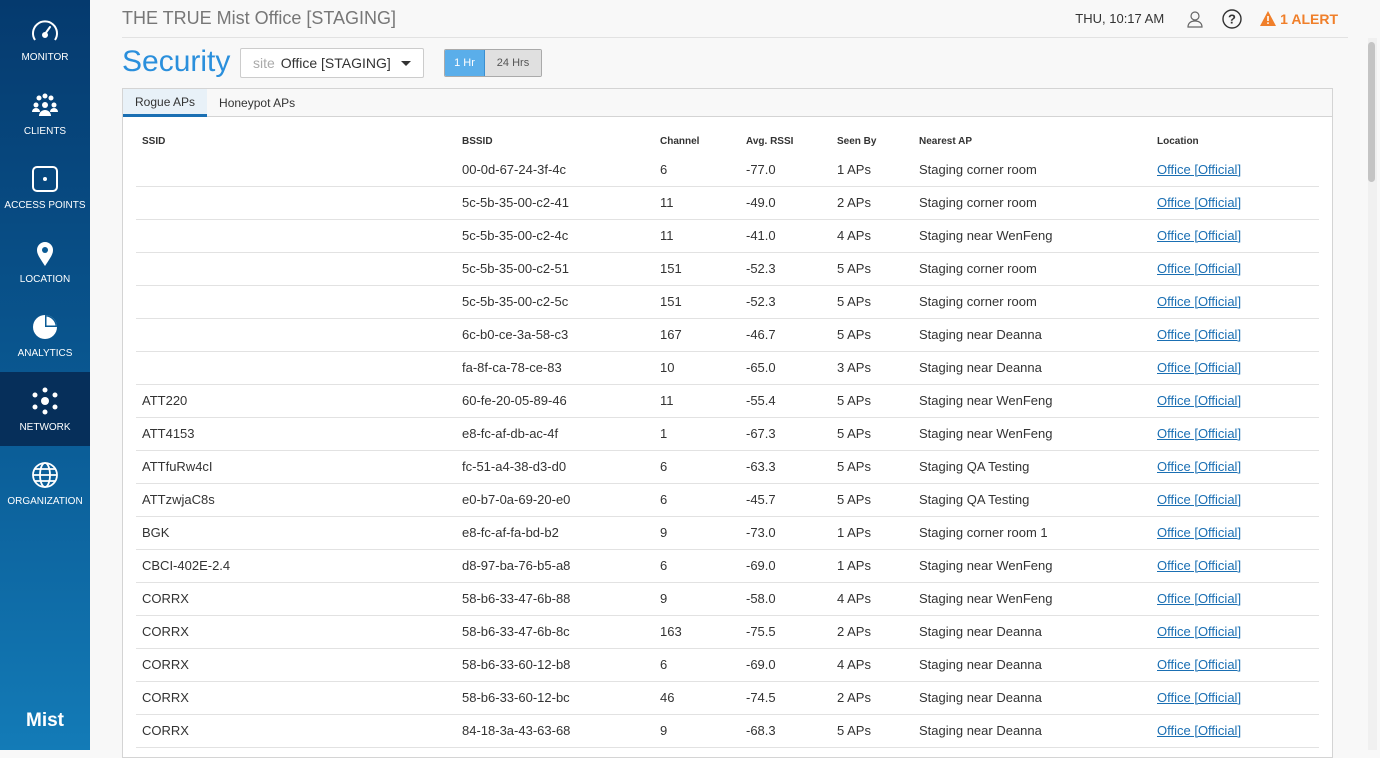 The width and height of the screenshot is (1380, 758). Describe the element at coordinates (296, 141) in the screenshot. I see `column-header: SSID` at that location.